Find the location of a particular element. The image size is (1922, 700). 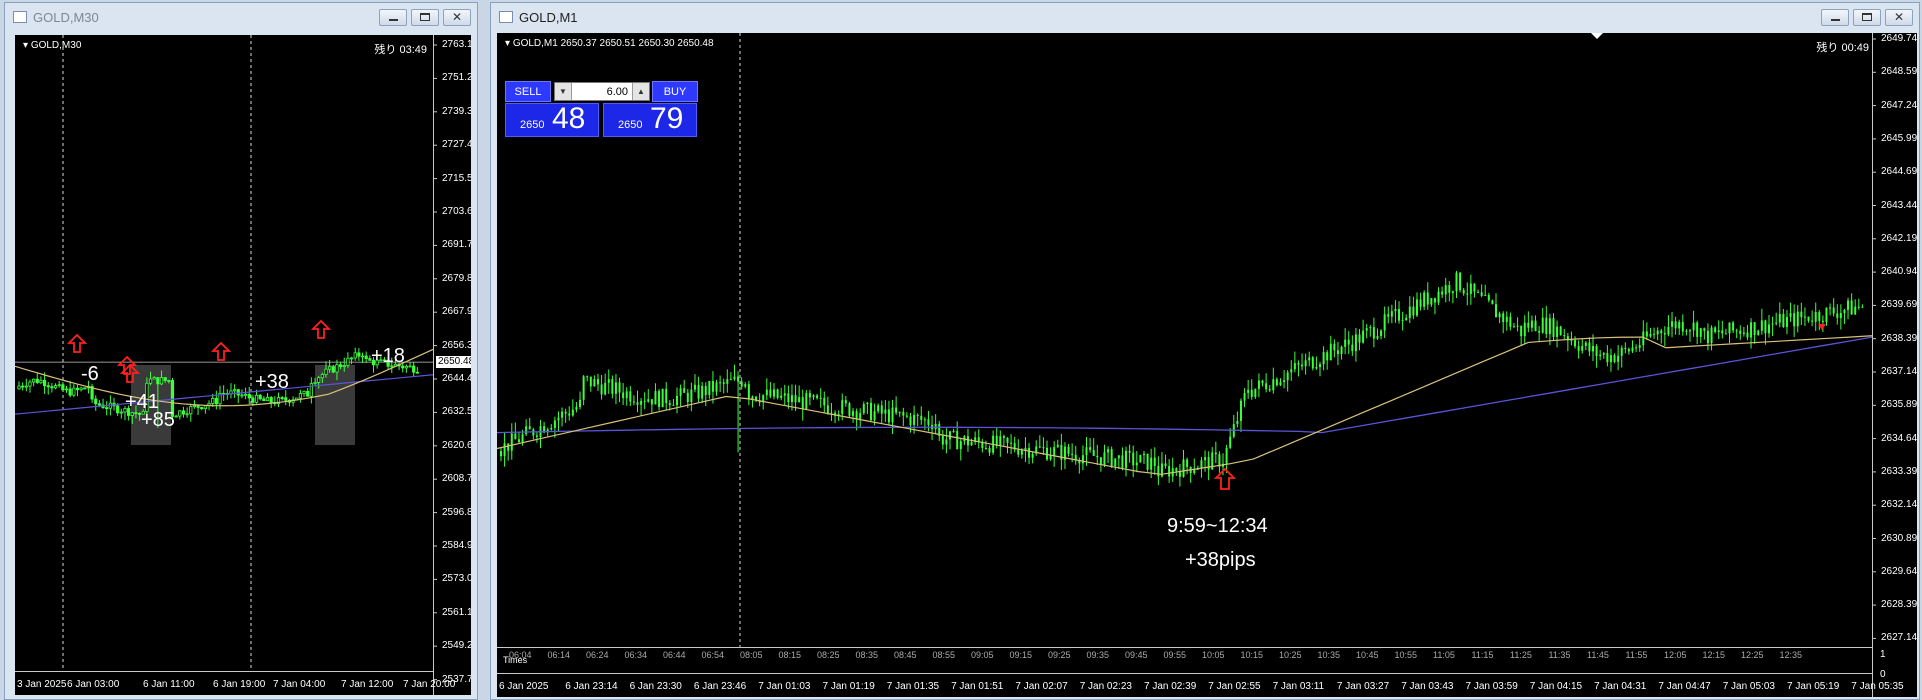

sell-button: SELL is located at coordinates (528, 91).